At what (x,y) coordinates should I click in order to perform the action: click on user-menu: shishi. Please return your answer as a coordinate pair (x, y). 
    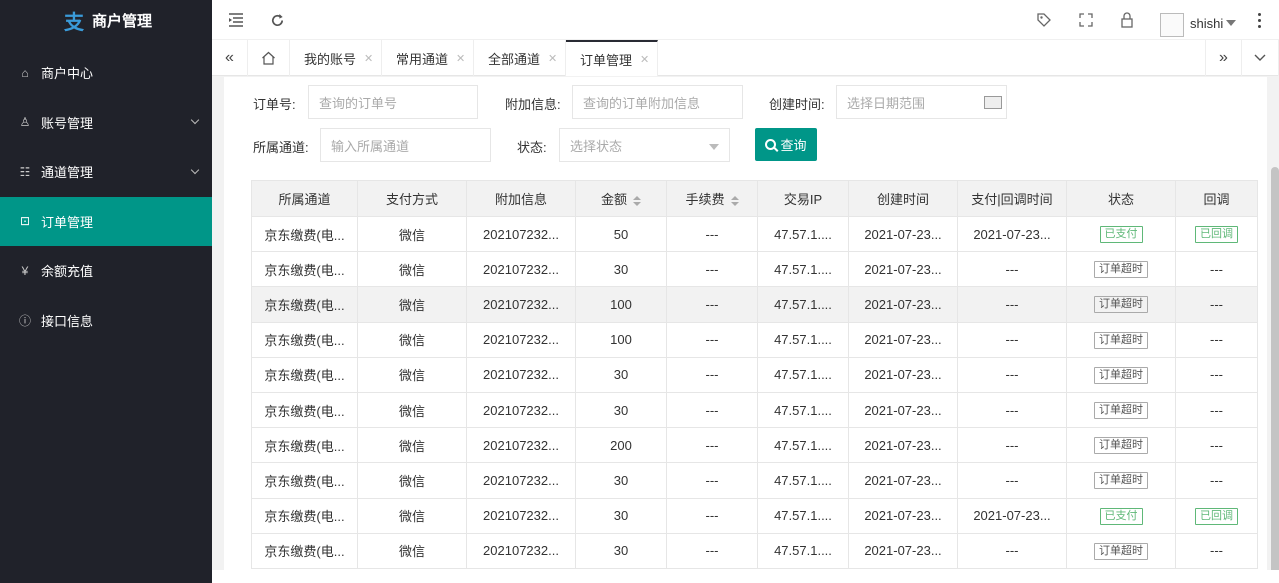
    Looking at the image, I should click on (1198, 23).